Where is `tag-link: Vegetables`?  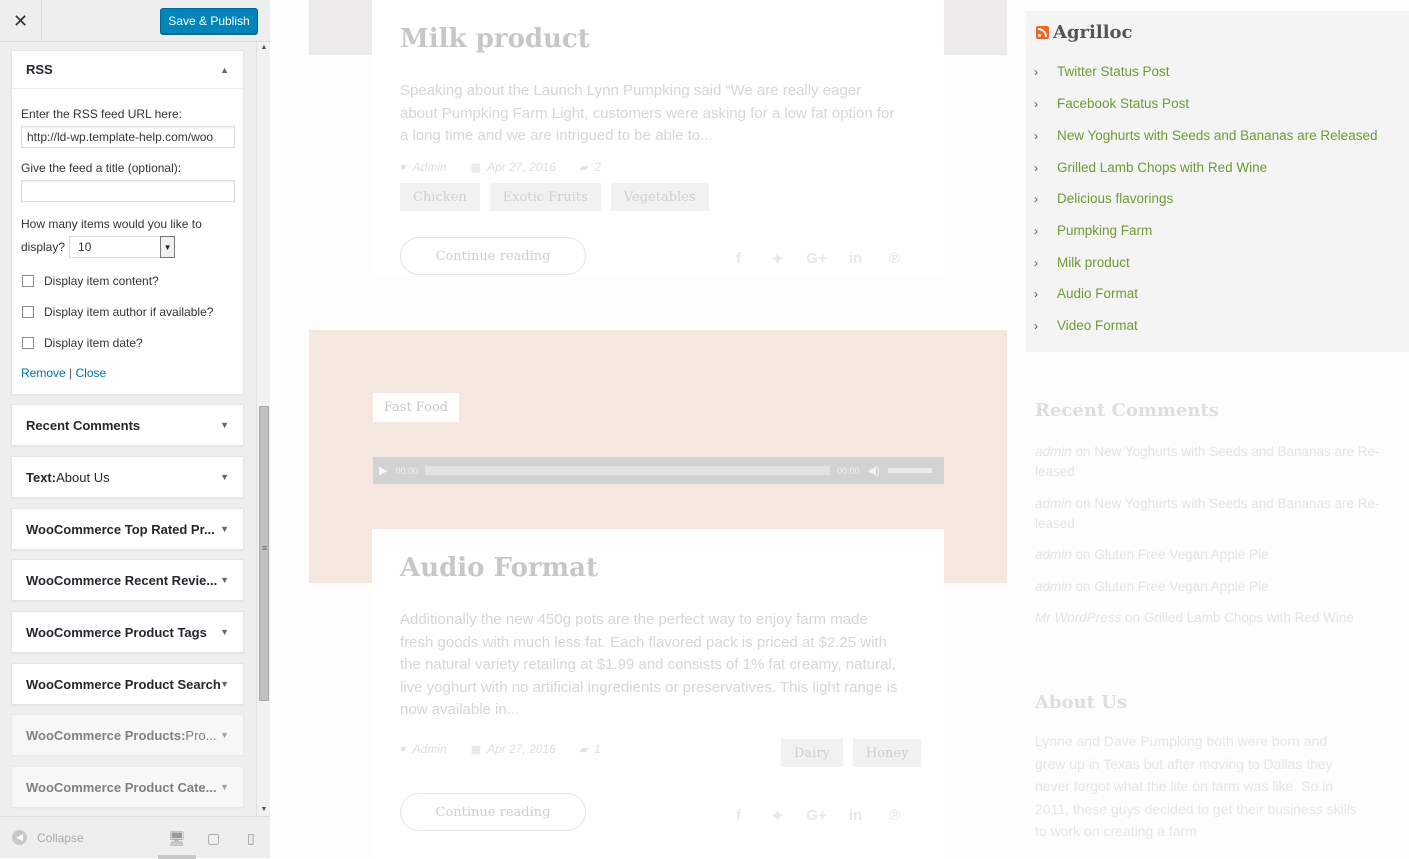
tag-link: Vegetables is located at coordinates (659, 197).